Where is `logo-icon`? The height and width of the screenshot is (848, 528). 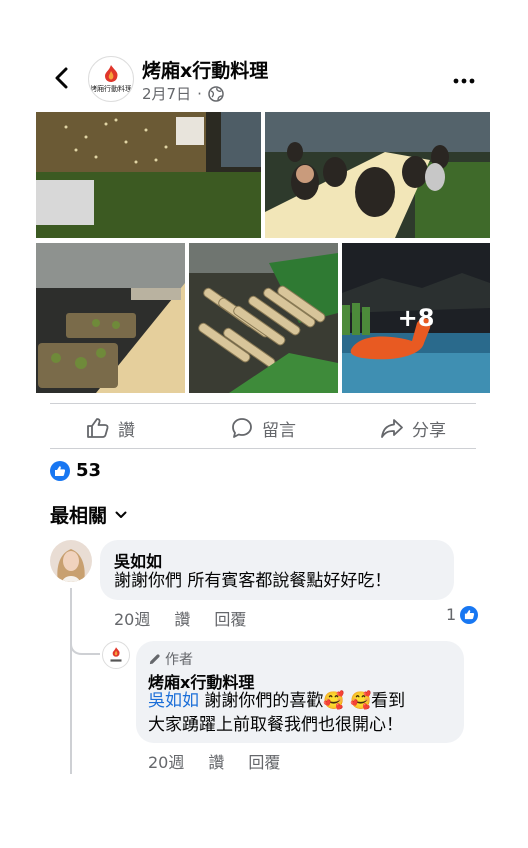 logo-icon is located at coordinates (116, 654).